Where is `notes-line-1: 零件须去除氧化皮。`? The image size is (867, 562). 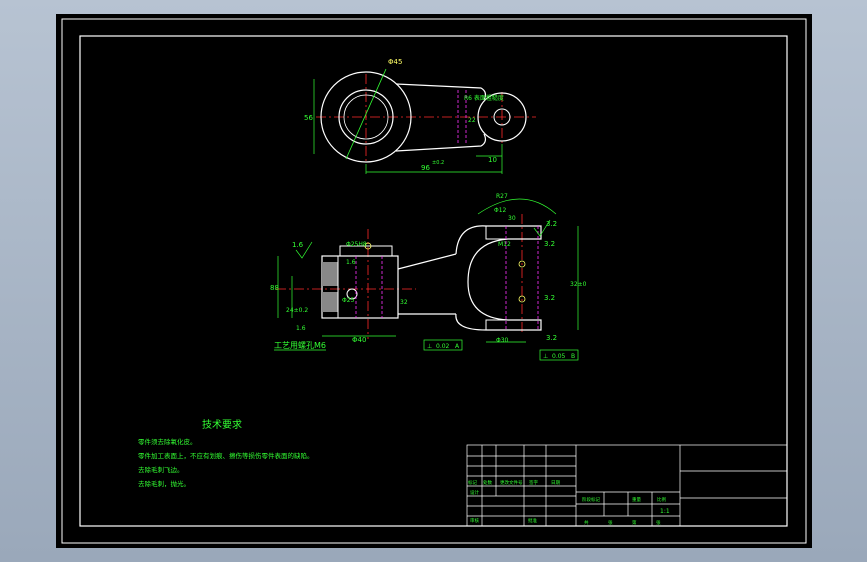
notes-line-1: 零件须去除氧化皮。 is located at coordinates (167, 441).